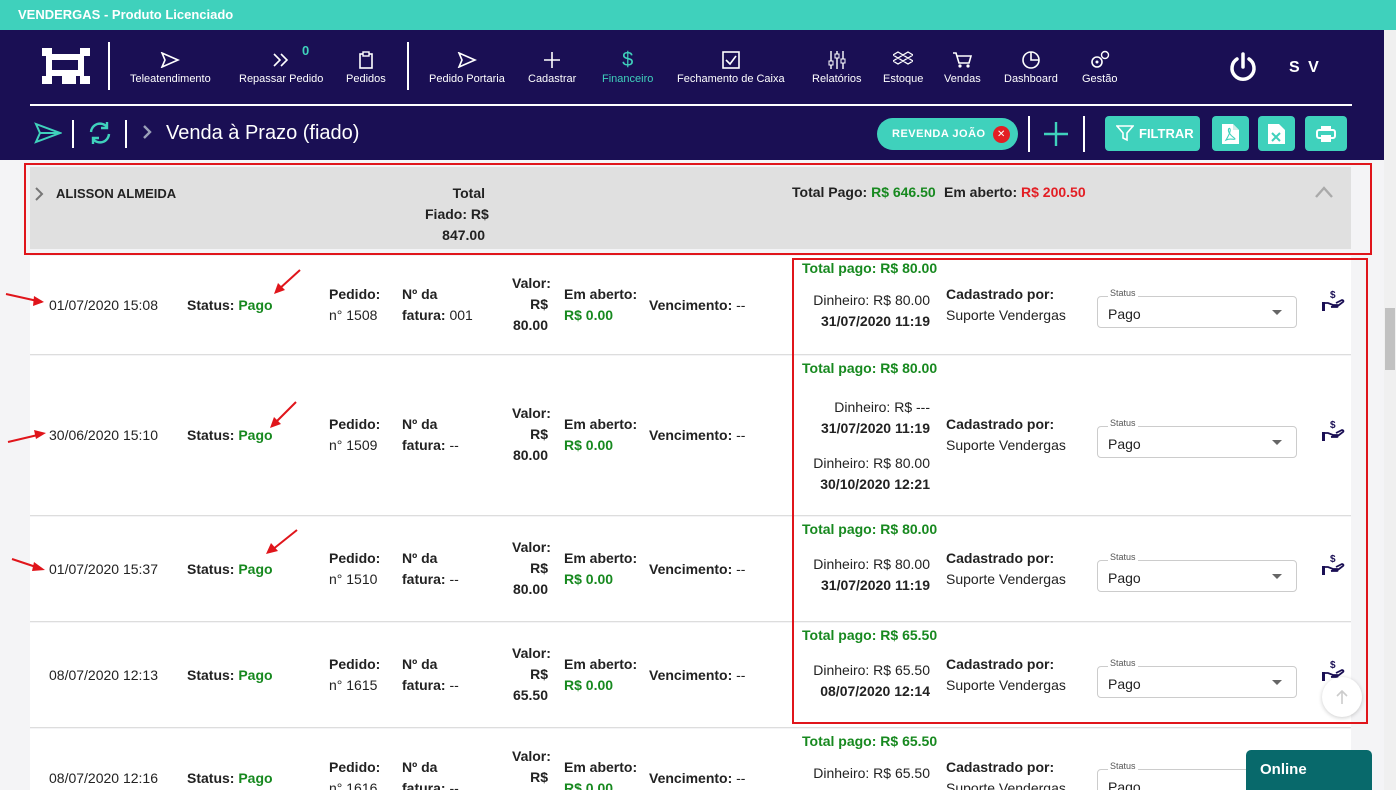 This screenshot has width=1396, height=790. I want to click on scrollbar-thumb, so click(1390, 339).